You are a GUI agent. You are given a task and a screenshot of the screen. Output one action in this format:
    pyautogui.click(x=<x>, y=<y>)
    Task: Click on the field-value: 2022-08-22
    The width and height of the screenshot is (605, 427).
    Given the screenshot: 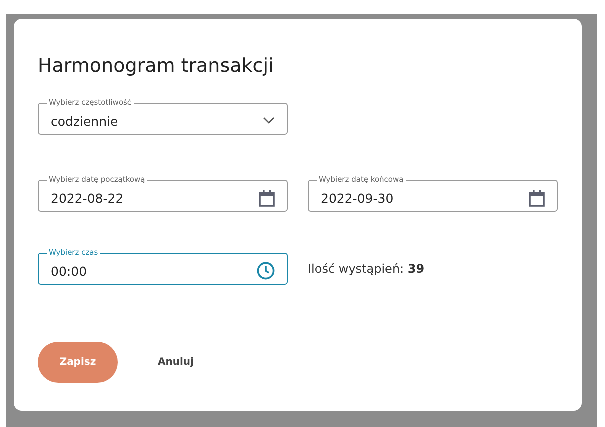 What is the action you would take?
    pyautogui.click(x=87, y=198)
    